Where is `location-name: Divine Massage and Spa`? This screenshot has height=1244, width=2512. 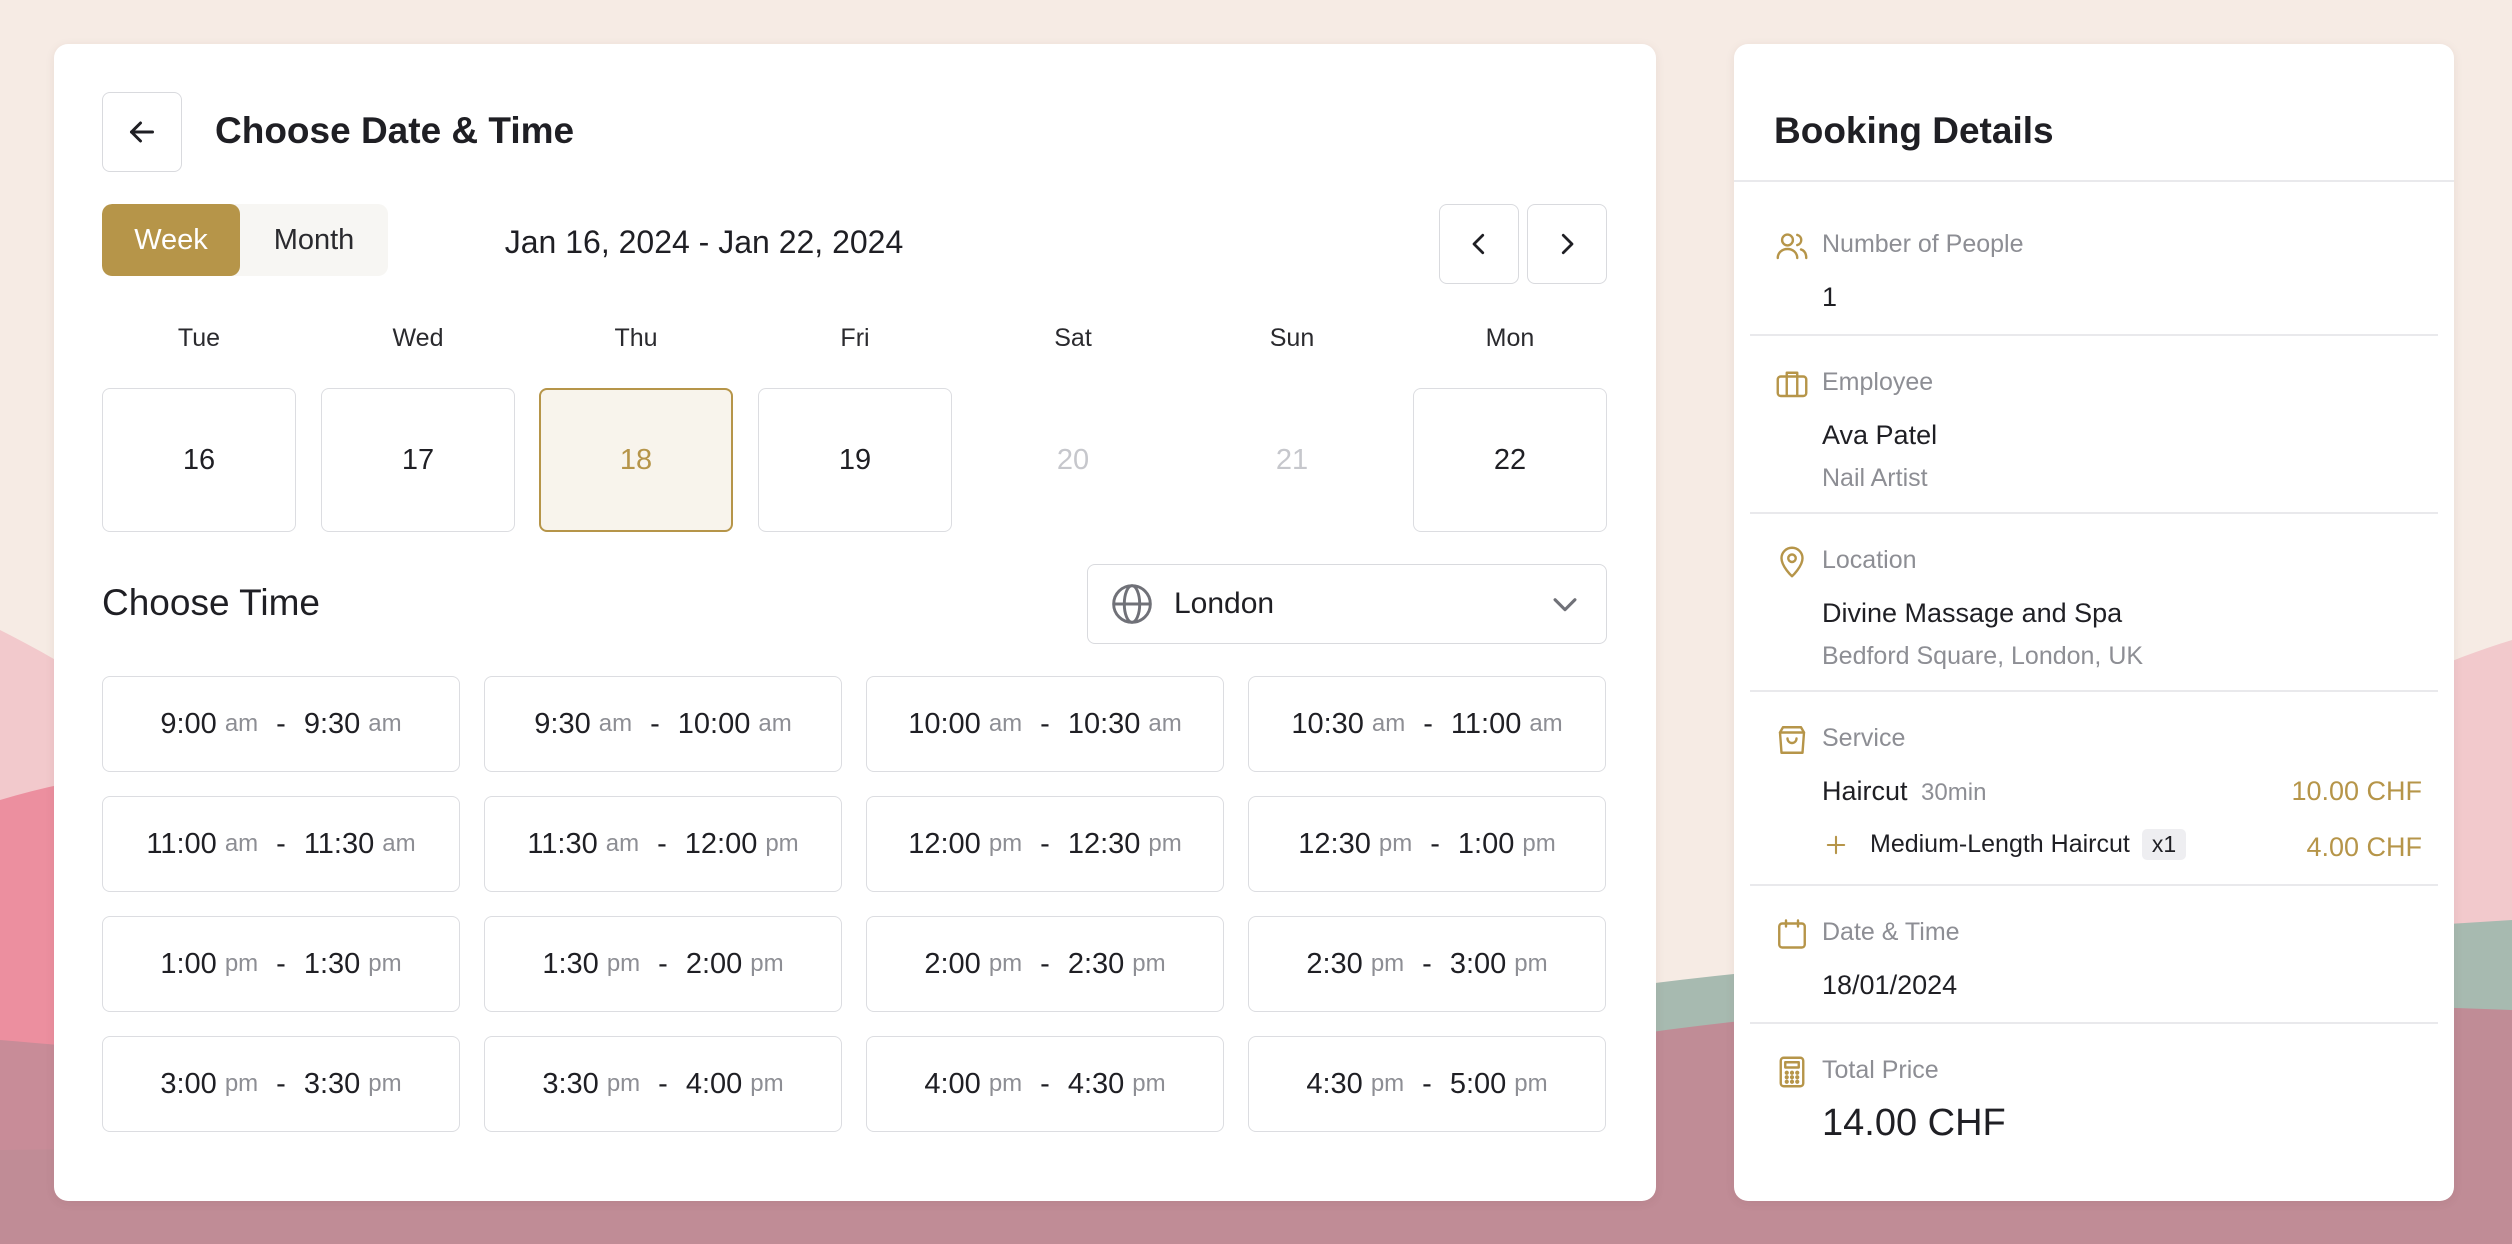 location-name: Divine Massage and Spa is located at coordinates (1972, 613).